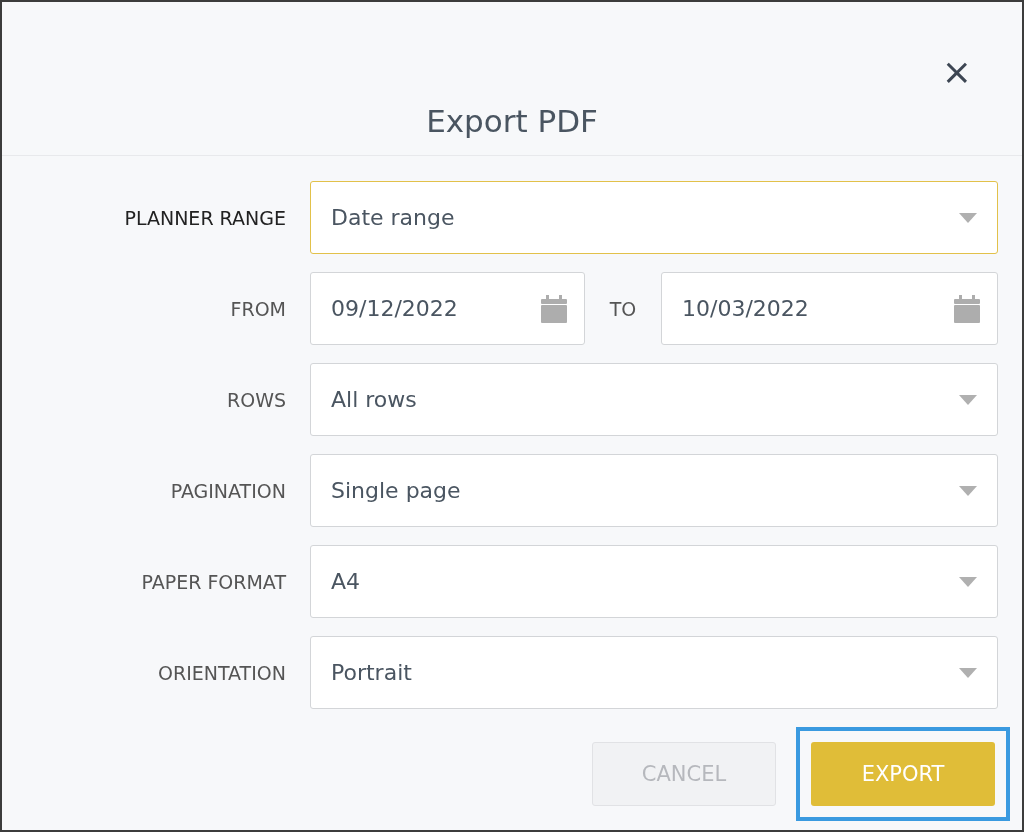 The image size is (1024, 832). I want to click on dropdown-field: Portrait, so click(654, 672).